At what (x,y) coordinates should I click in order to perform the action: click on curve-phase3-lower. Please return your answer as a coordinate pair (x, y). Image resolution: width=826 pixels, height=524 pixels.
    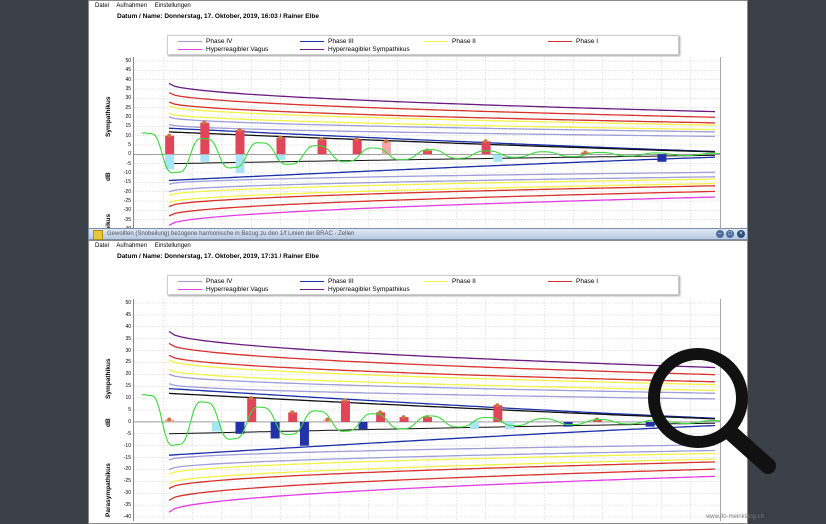
    Looking at the image, I should click on (442, 440).